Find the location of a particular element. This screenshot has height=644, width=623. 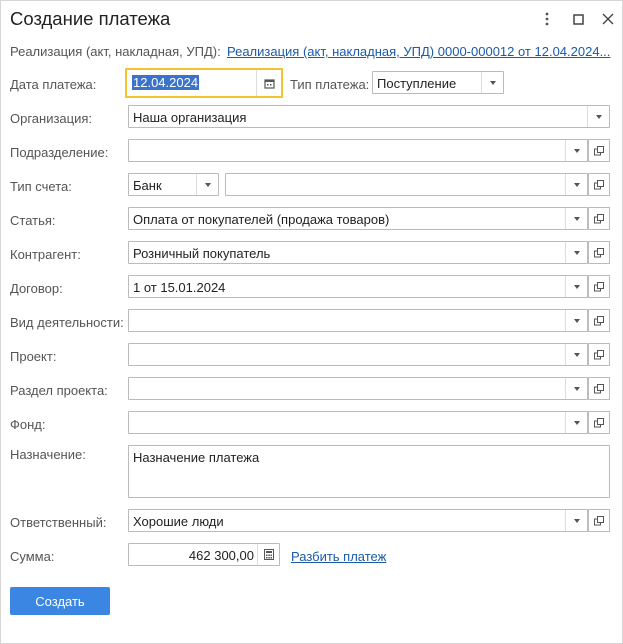

counterparty-label: Контрагент: is located at coordinates (45, 254).